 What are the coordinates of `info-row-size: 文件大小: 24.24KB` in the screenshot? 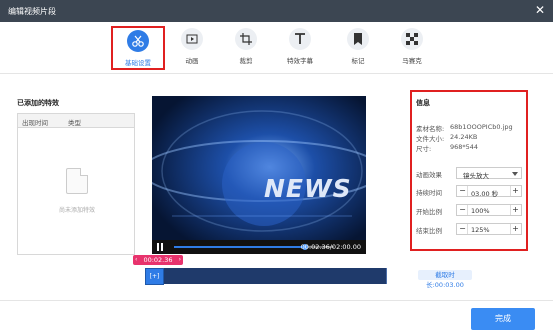 It's located at (446, 138).